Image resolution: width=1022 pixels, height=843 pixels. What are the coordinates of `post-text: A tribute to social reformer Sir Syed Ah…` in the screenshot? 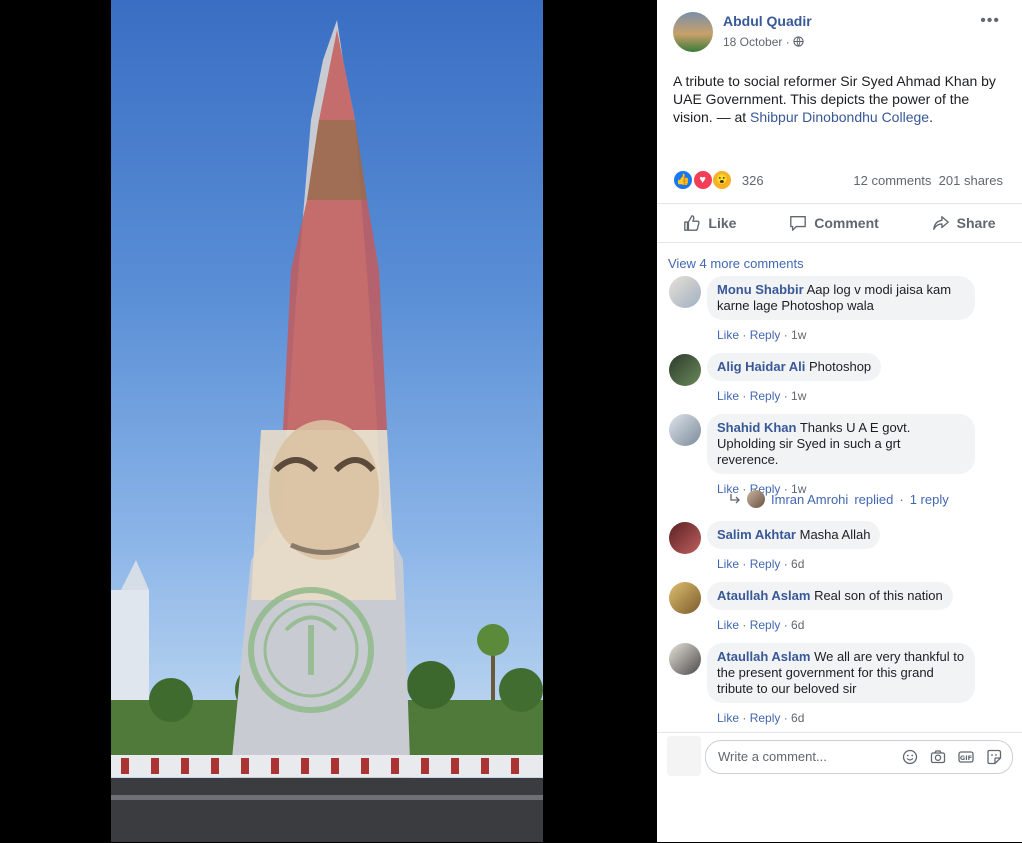 It's located at (840, 99).